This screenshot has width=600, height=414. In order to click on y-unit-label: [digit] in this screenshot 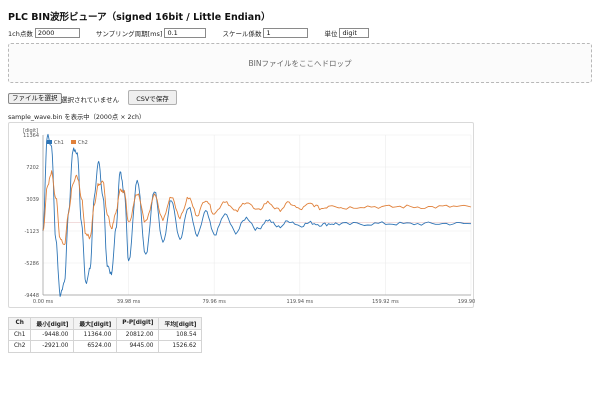, I will do `click(30, 131)`.